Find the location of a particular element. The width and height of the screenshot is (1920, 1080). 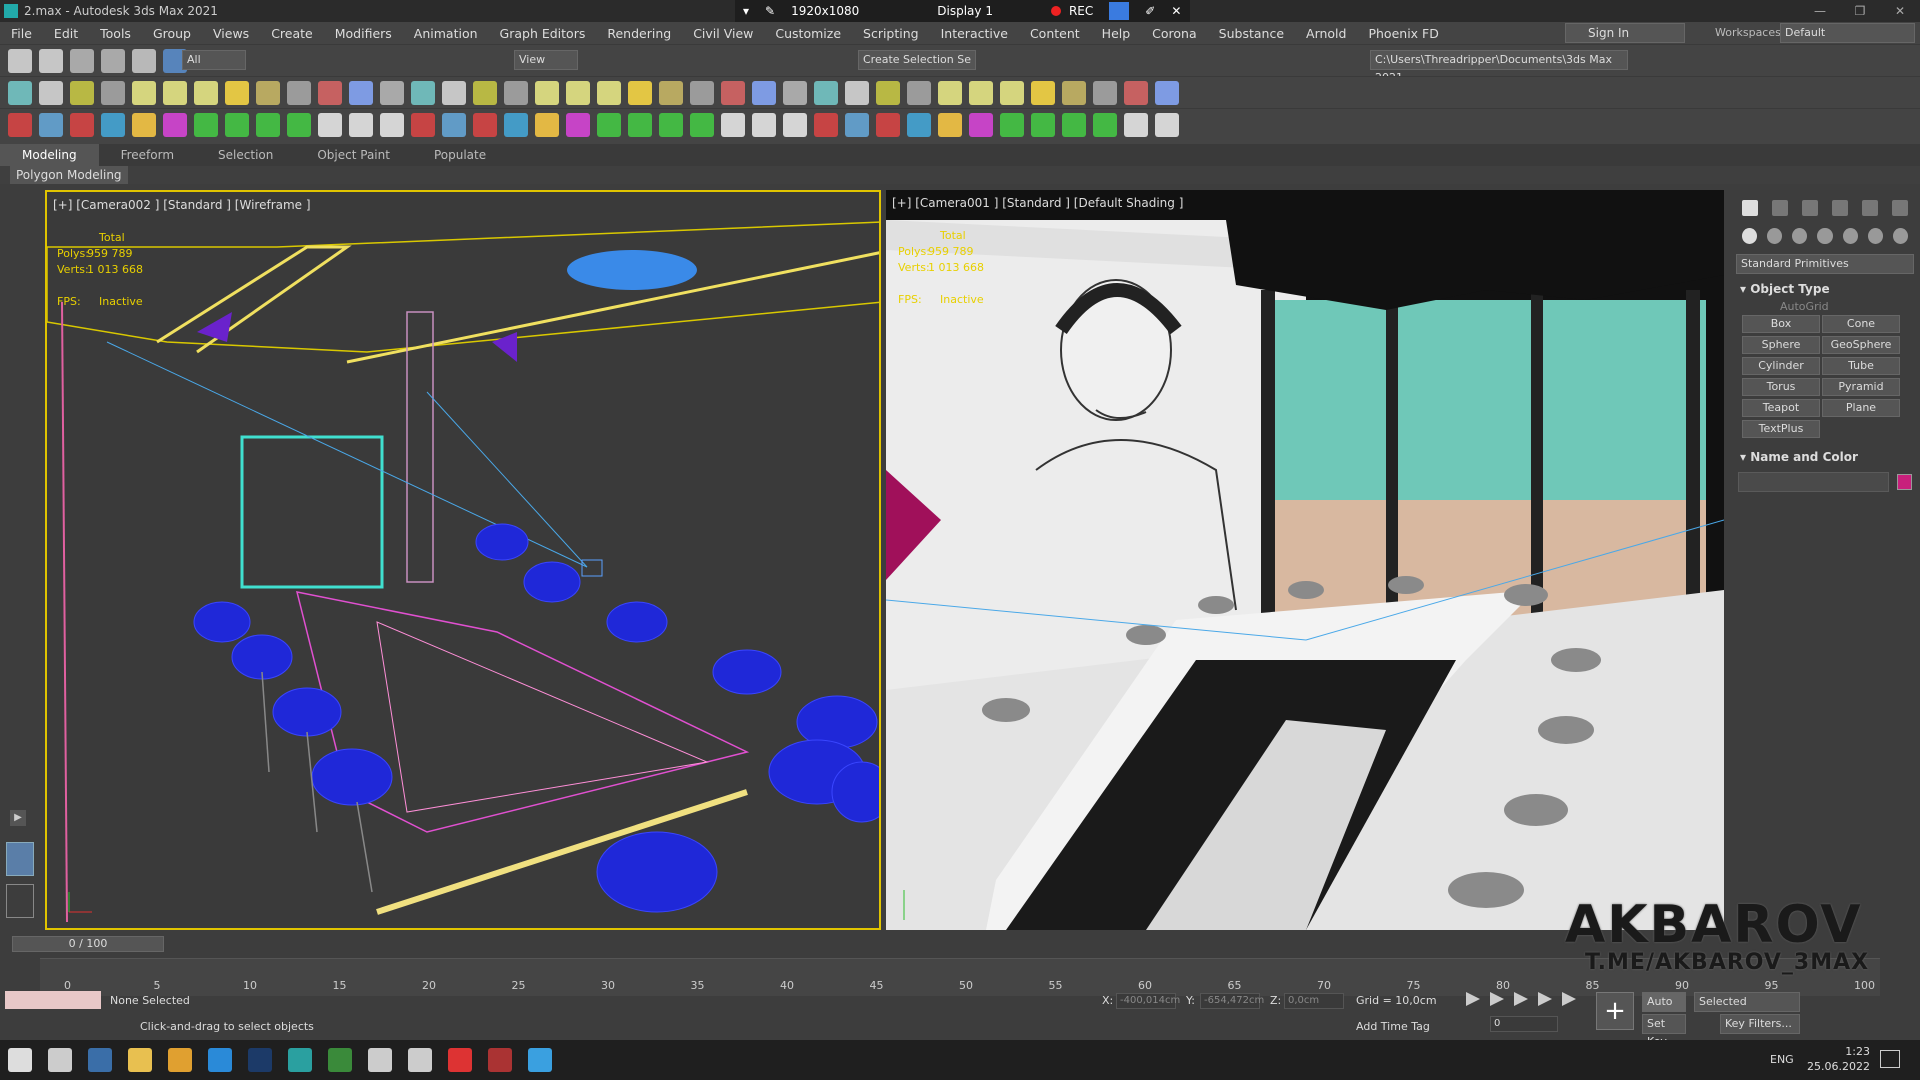

language-indicator: ENG is located at coordinates (1782, 1059).